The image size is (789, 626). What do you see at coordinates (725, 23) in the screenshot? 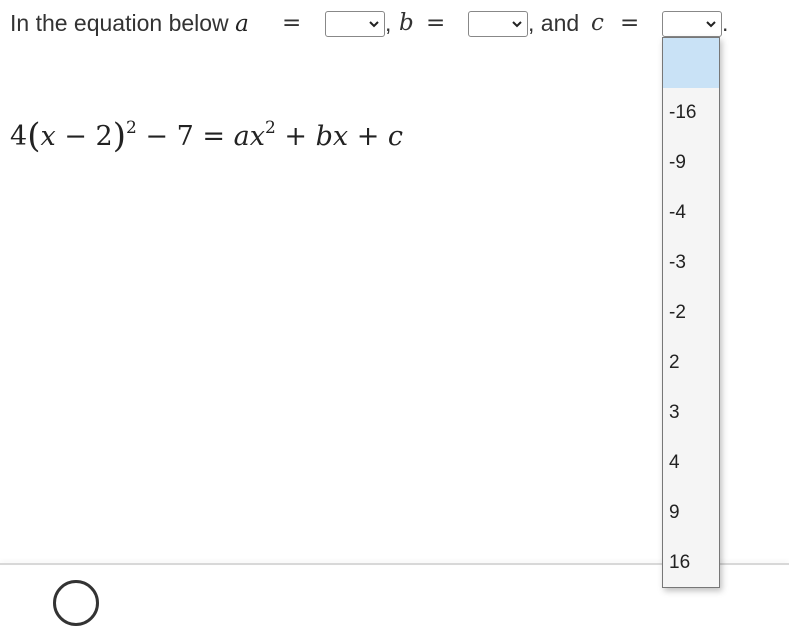
I see `period: .` at bounding box center [725, 23].